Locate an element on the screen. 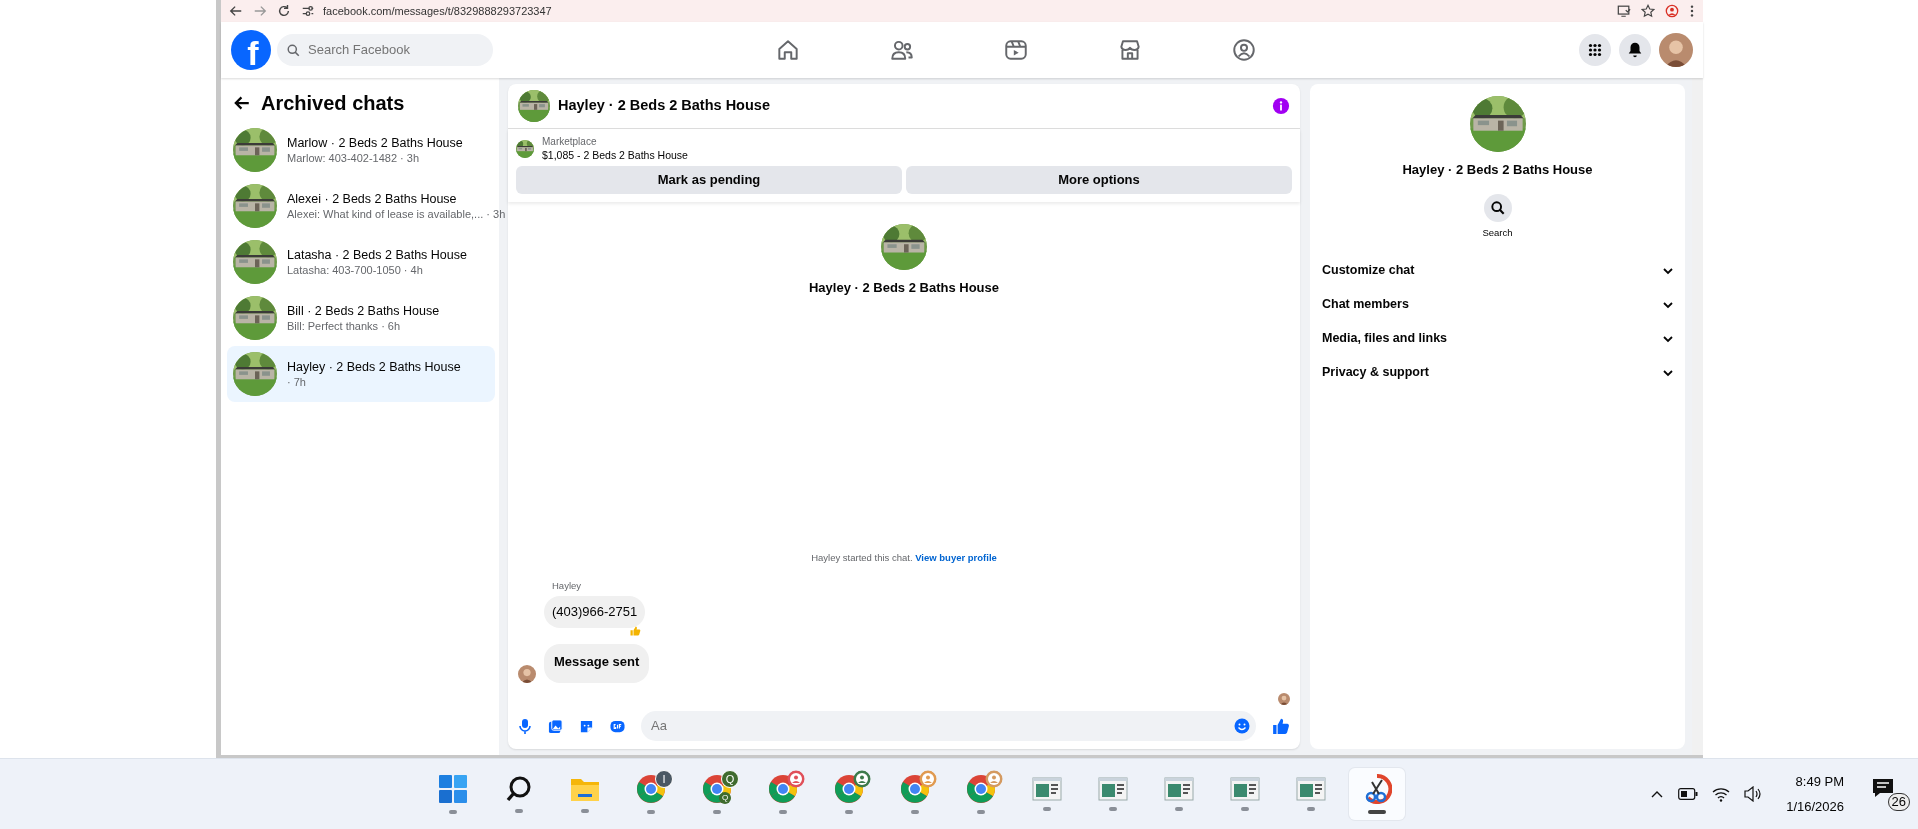 Image resolution: width=1918 pixels, height=829 pixels. listing-source: Marketplace is located at coordinates (570, 141).